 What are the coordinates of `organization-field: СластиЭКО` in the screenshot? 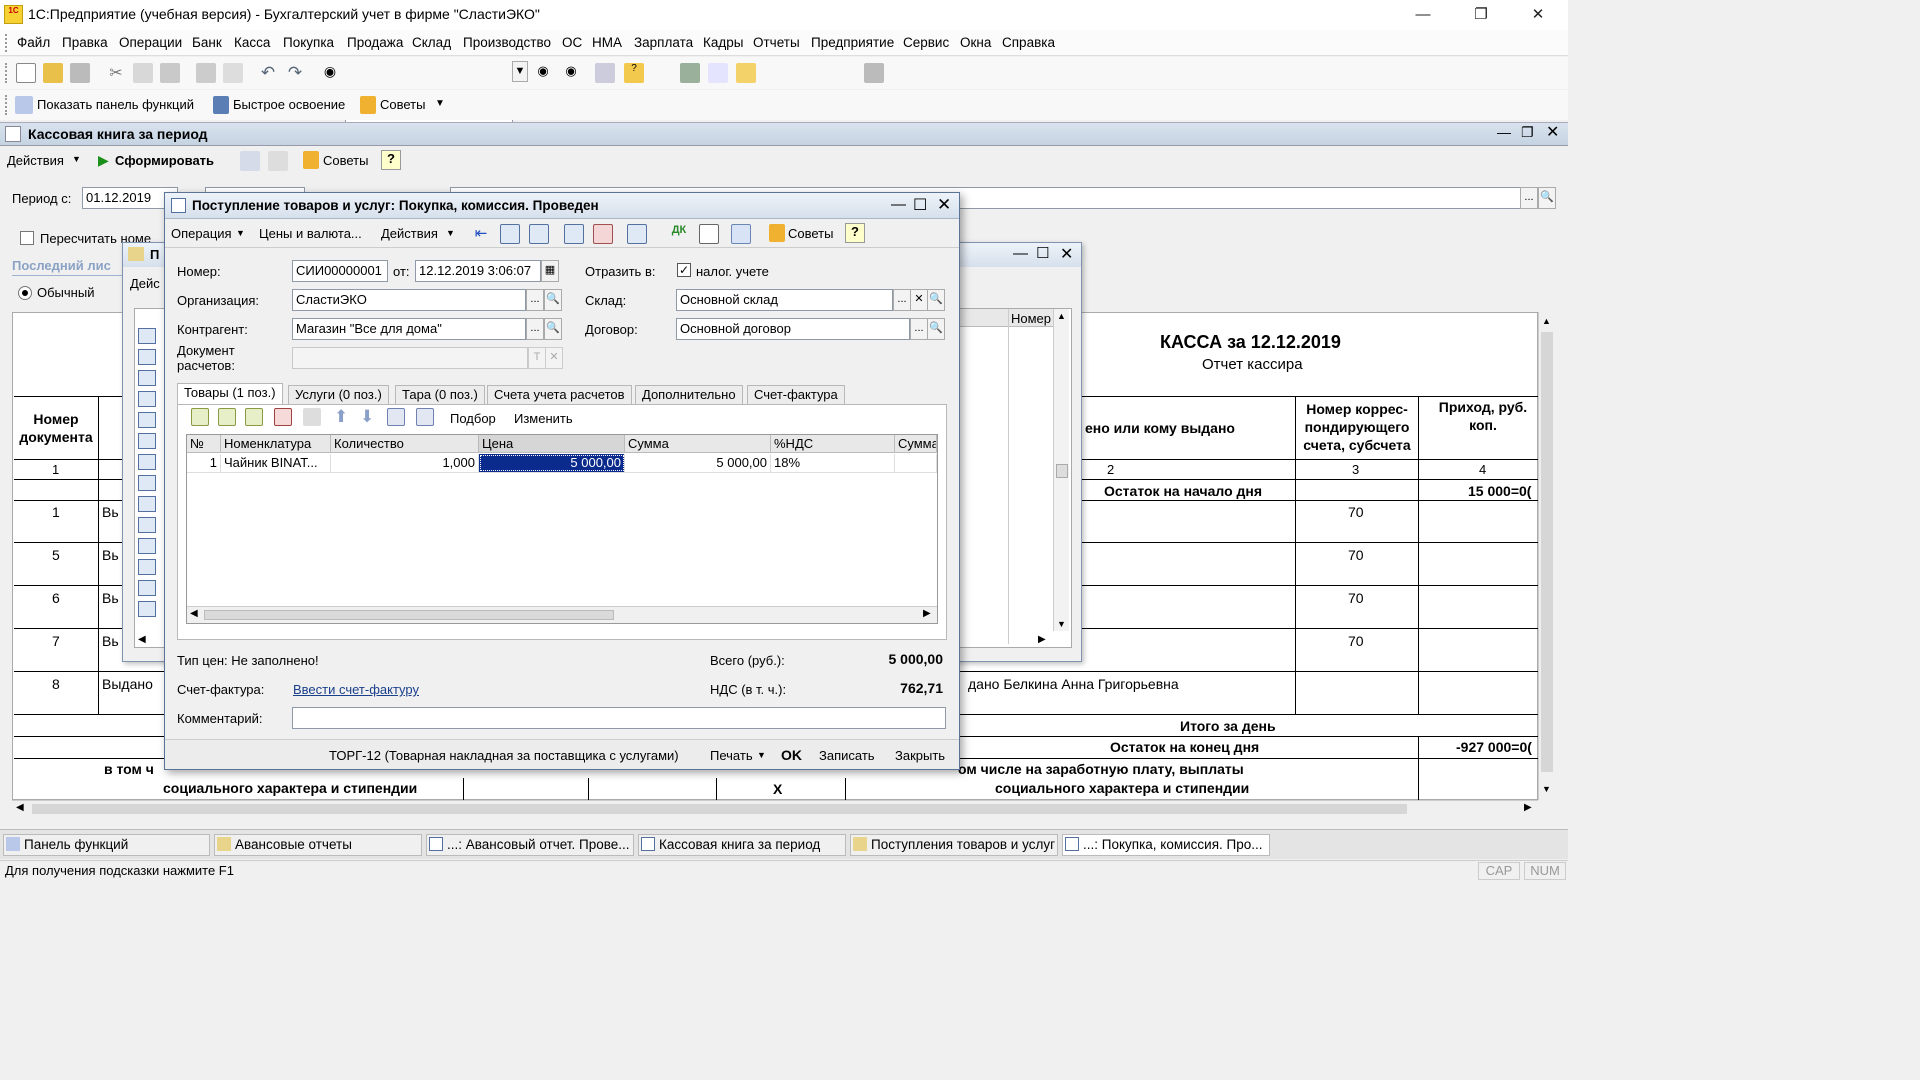 It's located at (409, 300).